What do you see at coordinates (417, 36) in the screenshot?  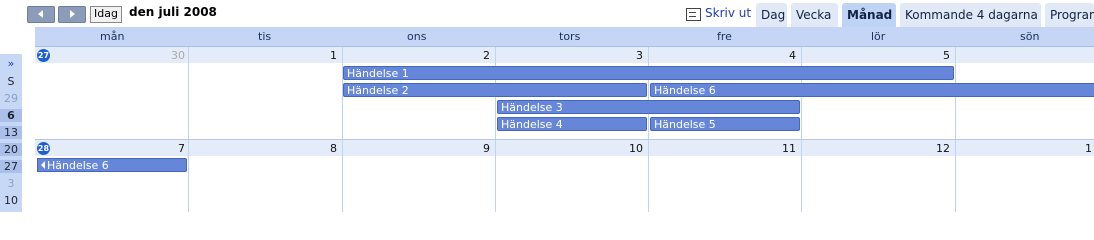 I see `weekday-label: ons` at bounding box center [417, 36].